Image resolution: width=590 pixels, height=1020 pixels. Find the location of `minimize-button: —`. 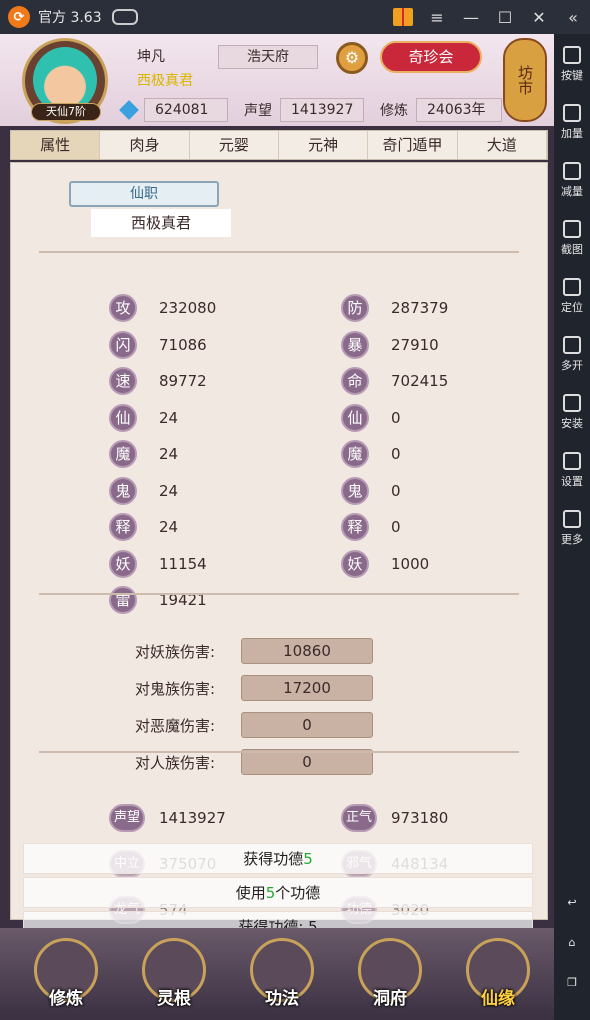

minimize-button: — is located at coordinates (471, 17).